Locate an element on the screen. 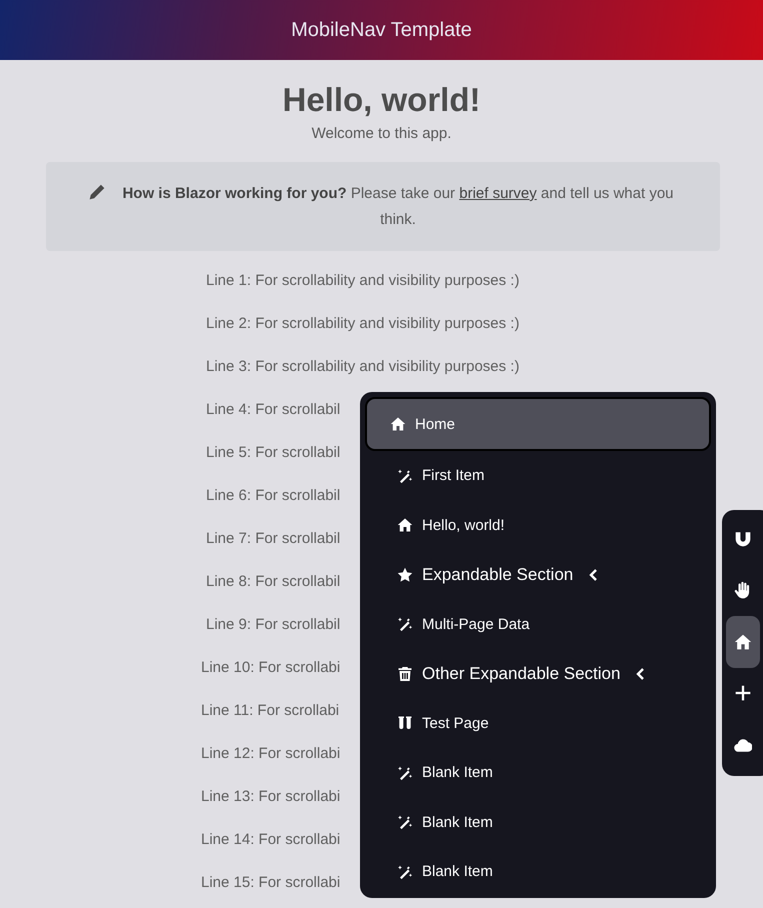 The image size is (763, 908). dock-button is located at coordinates (743, 642).